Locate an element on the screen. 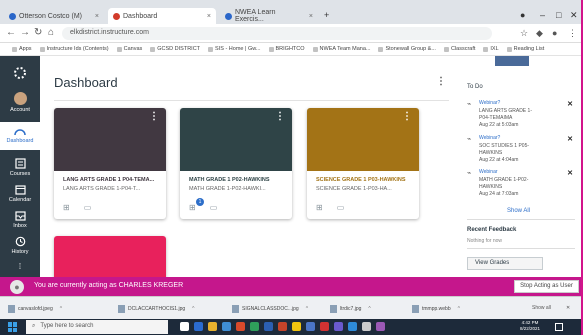 The width and height of the screenshot is (583, 335). show-all-link: Show All is located at coordinates (518, 211).